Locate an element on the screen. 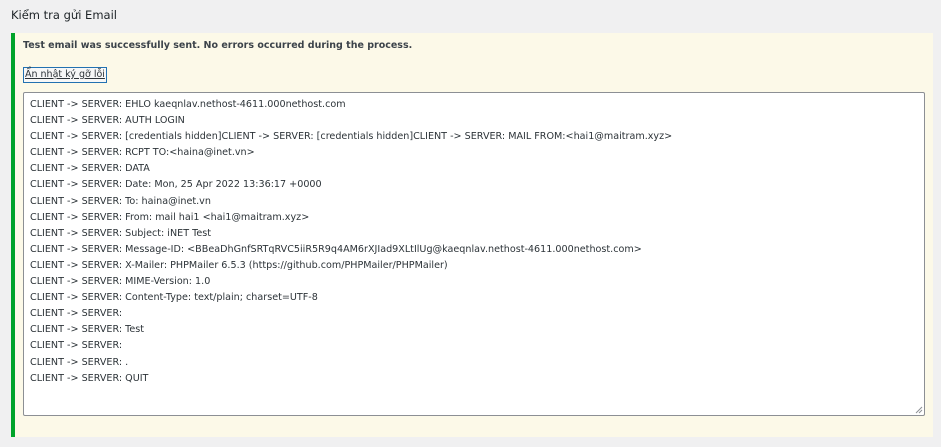 The image size is (941, 447). log-line: CLIENT -> SERVER: MIME-Version: 1.0 is located at coordinates (120, 282).